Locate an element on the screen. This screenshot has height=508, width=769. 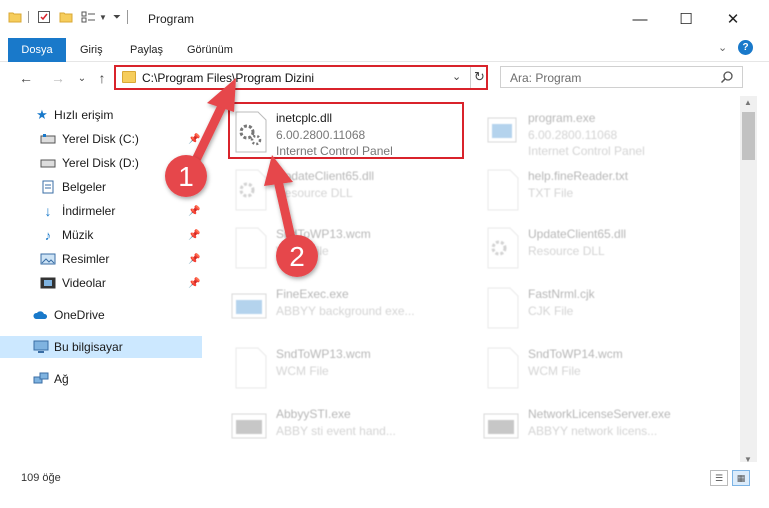
address-path: C:\Program Files\Program Dizini is located at coordinates (228, 78).